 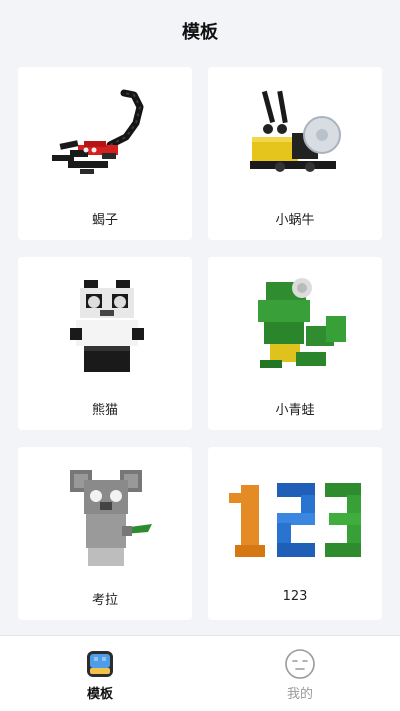 What do you see at coordinates (300, 664) in the screenshot?
I see `profile-face-icon` at bounding box center [300, 664].